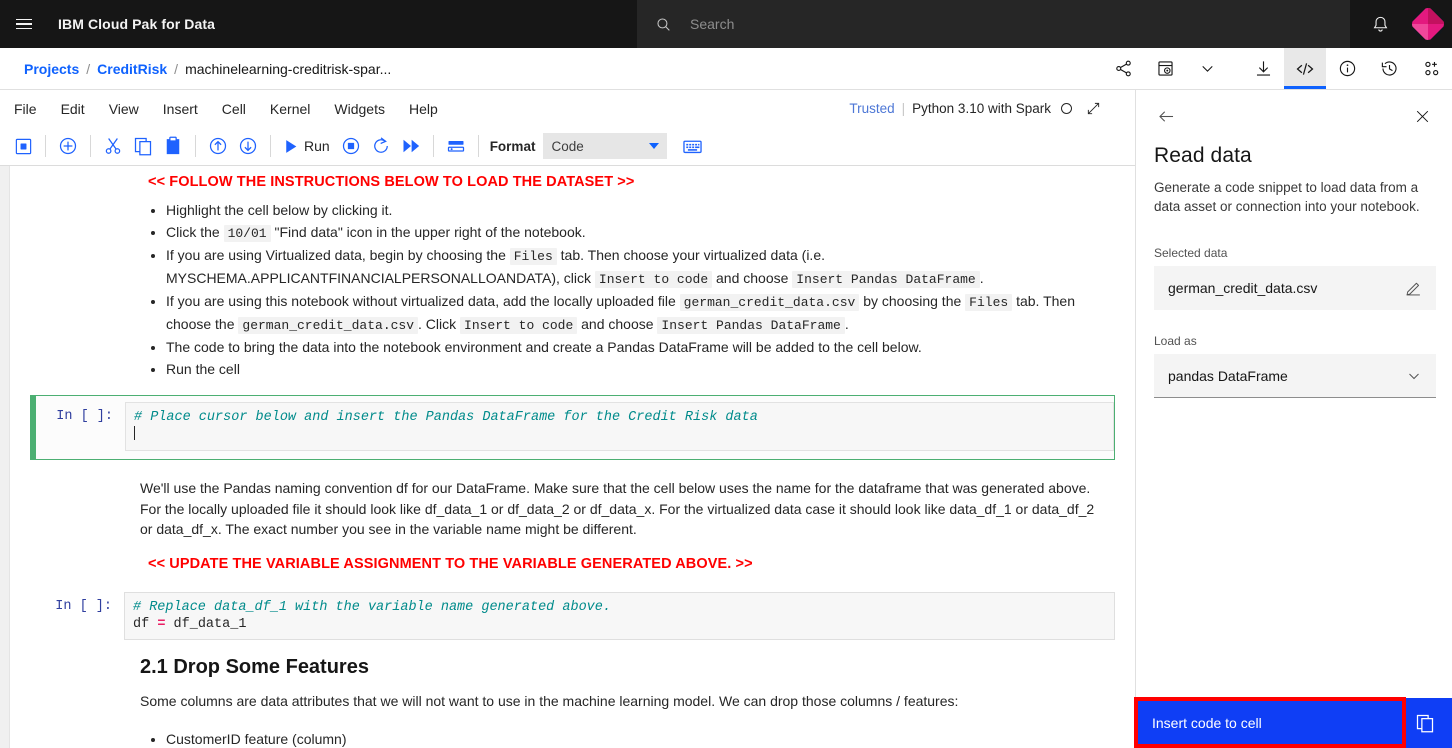 The height and width of the screenshot is (748, 1452). Describe the element at coordinates (25, 109) in the screenshot. I see `menu-file: File` at that location.